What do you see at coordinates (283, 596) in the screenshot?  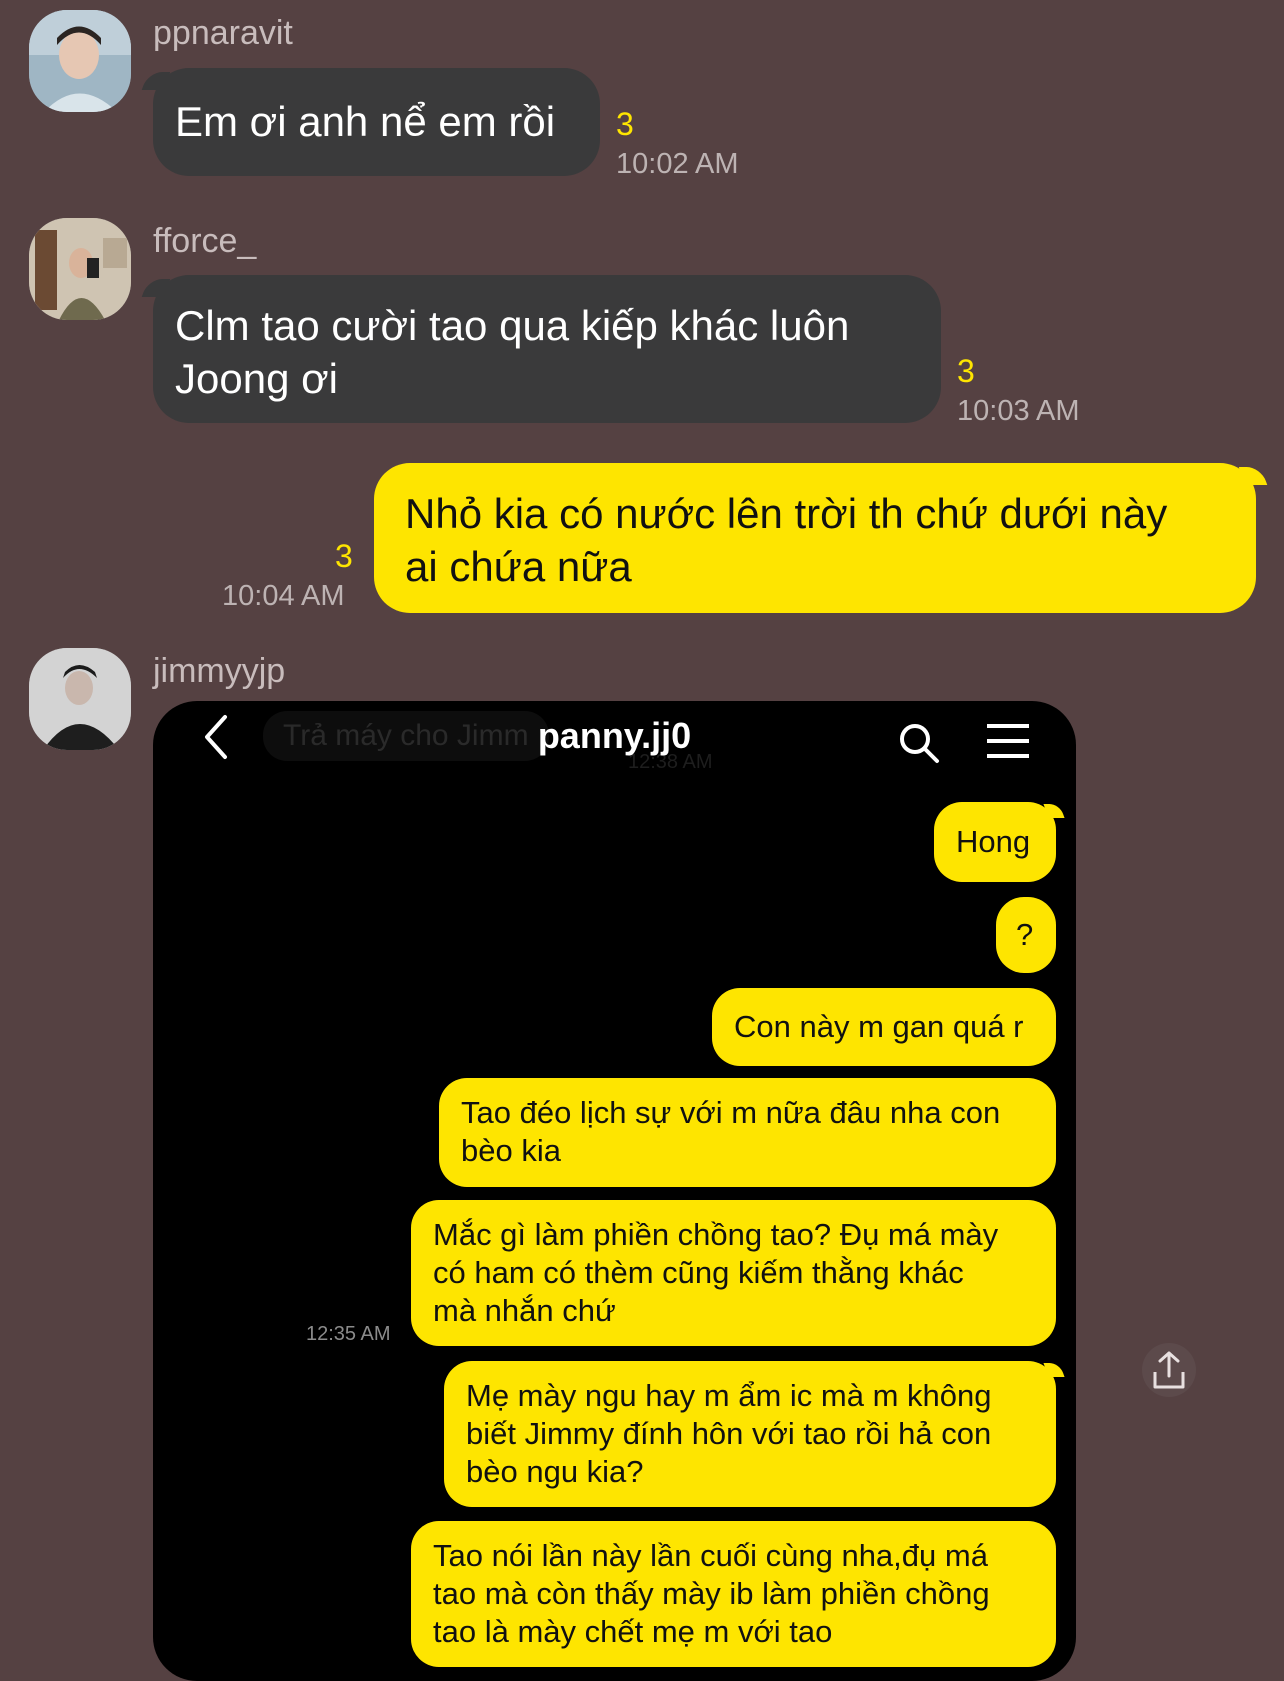 I see `message-time: 10:04 AM` at bounding box center [283, 596].